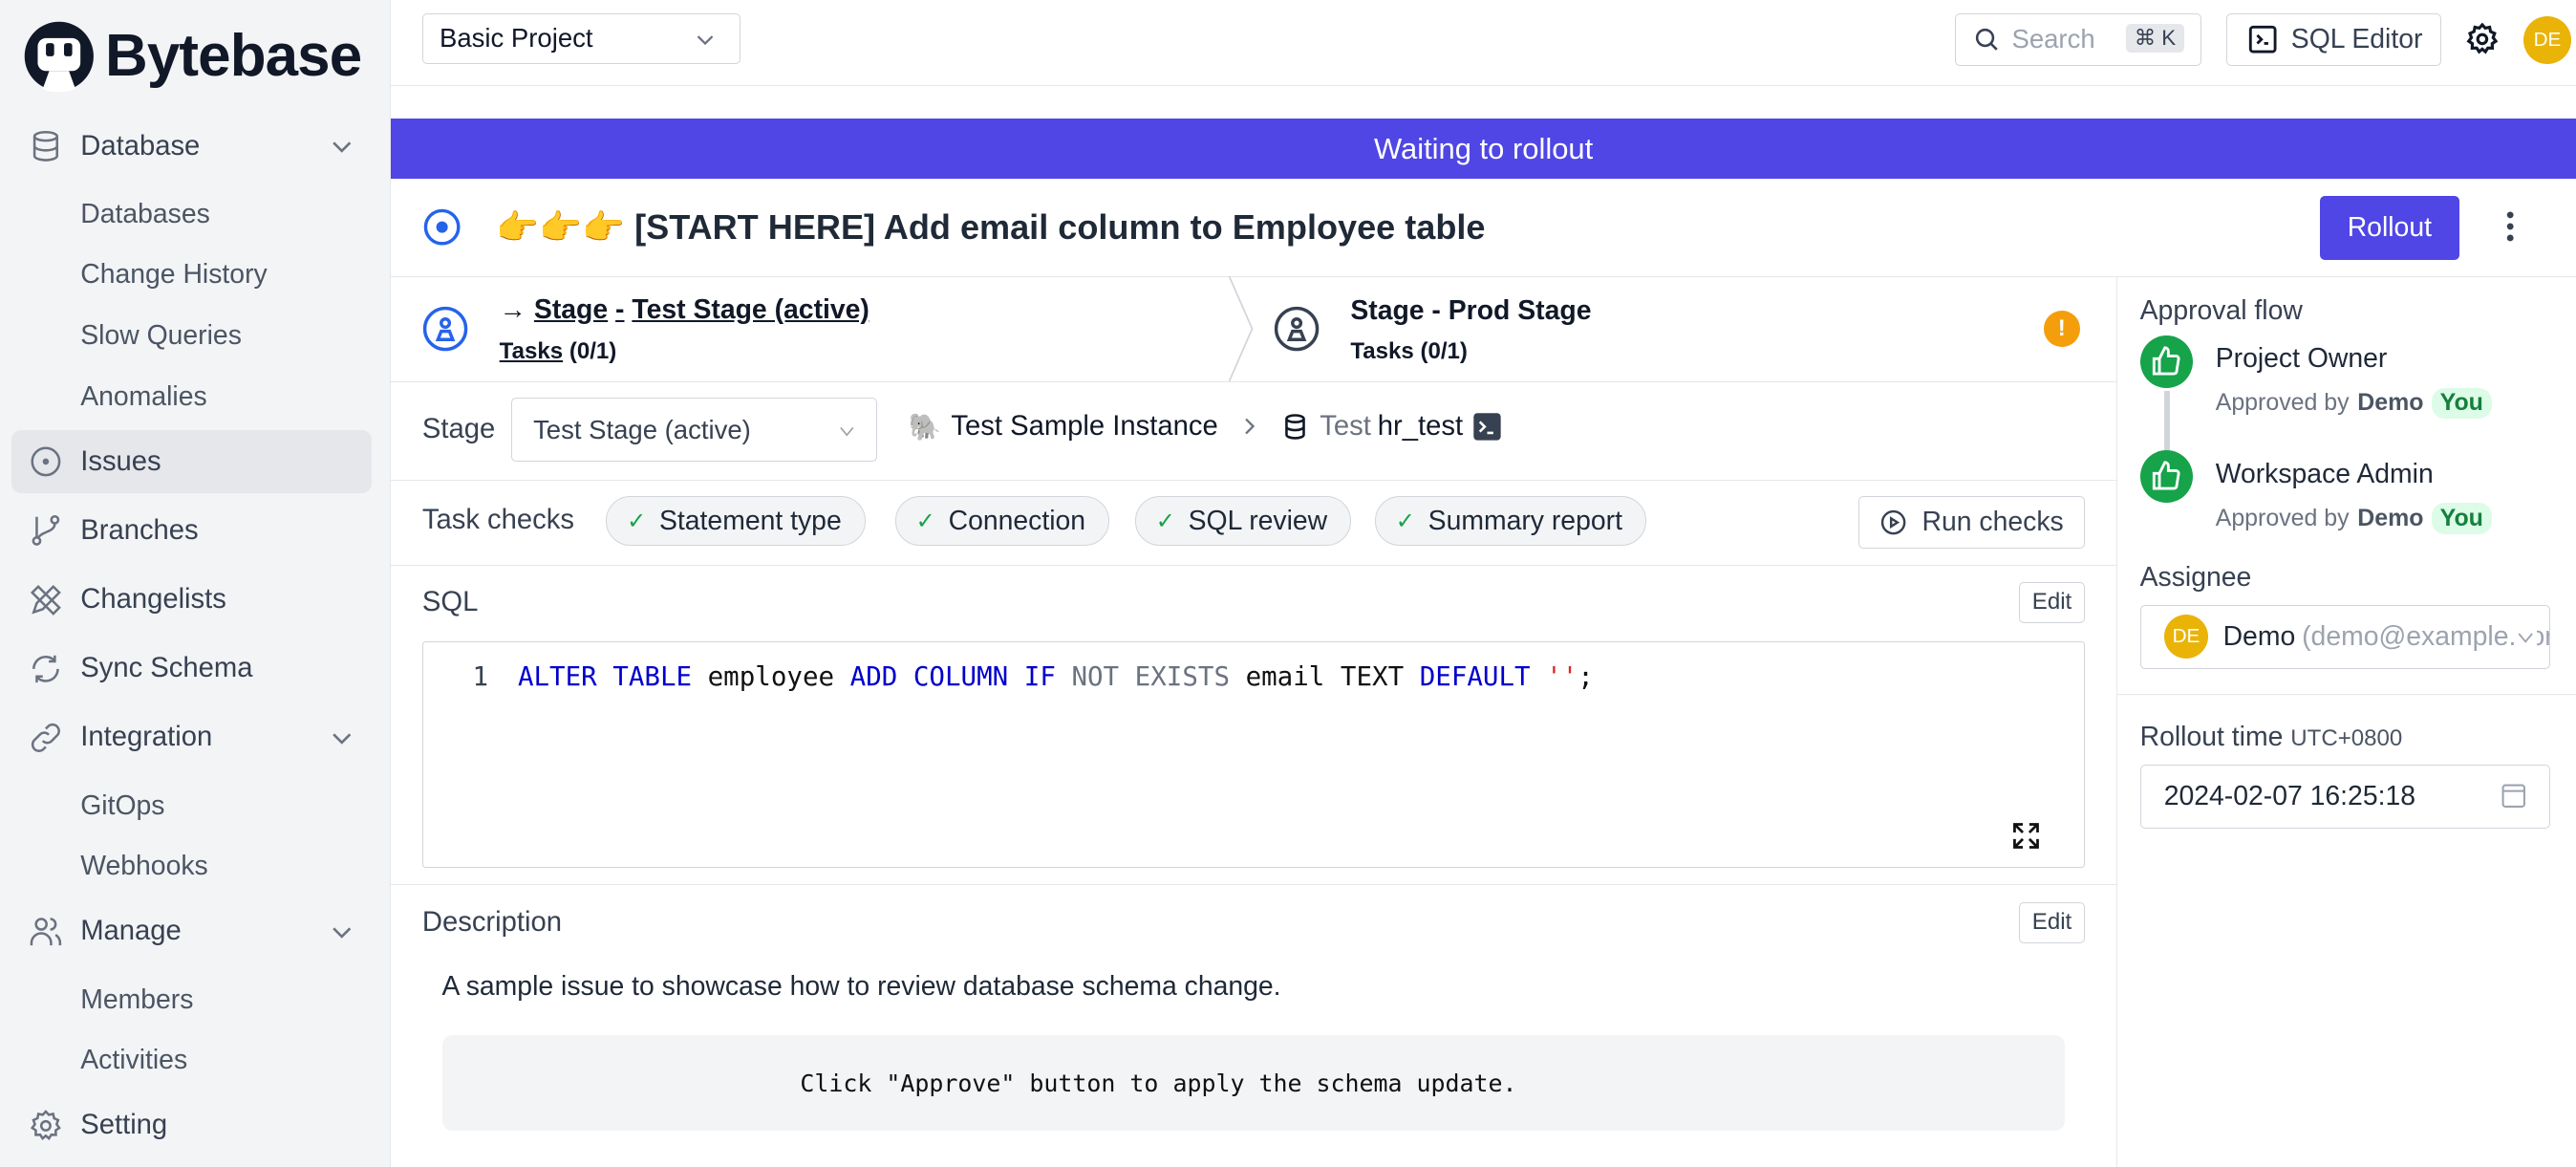  Describe the element at coordinates (1487, 427) in the screenshot. I see `sql-editor-shortcut-icon` at that location.